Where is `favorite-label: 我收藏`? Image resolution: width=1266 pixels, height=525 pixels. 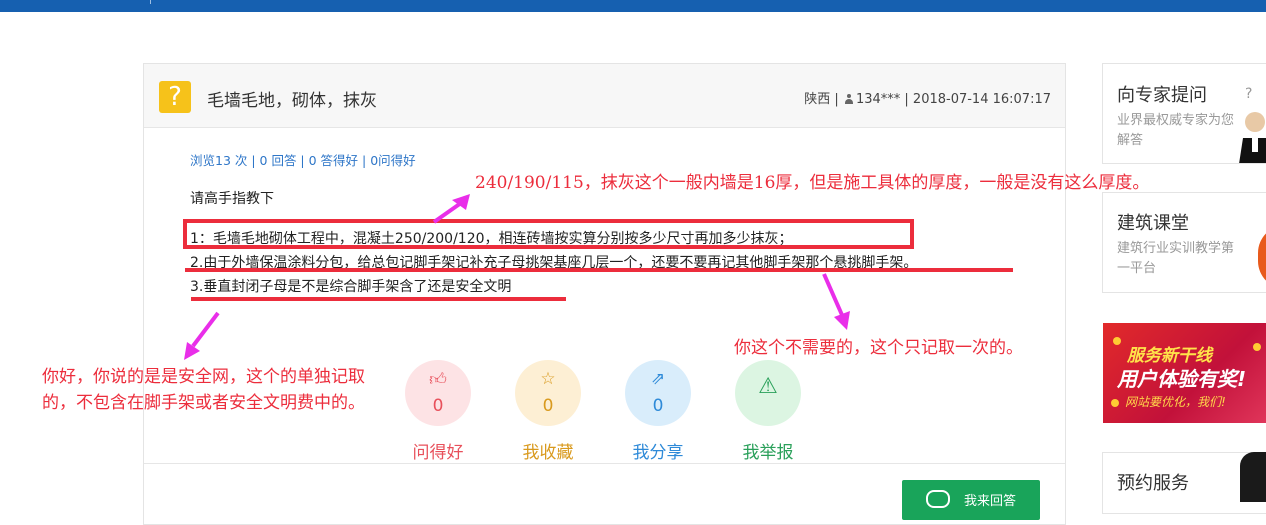
favorite-label: 我收藏 is located at coordinates (548, 453).